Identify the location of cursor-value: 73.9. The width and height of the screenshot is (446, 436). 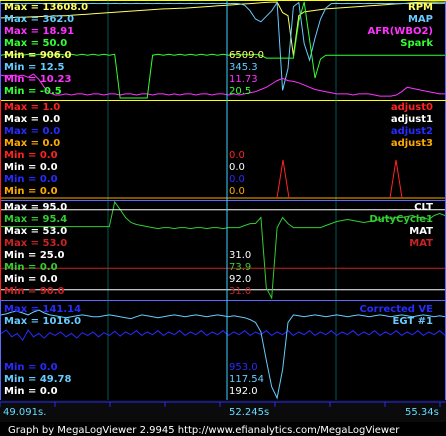
(240, 267).